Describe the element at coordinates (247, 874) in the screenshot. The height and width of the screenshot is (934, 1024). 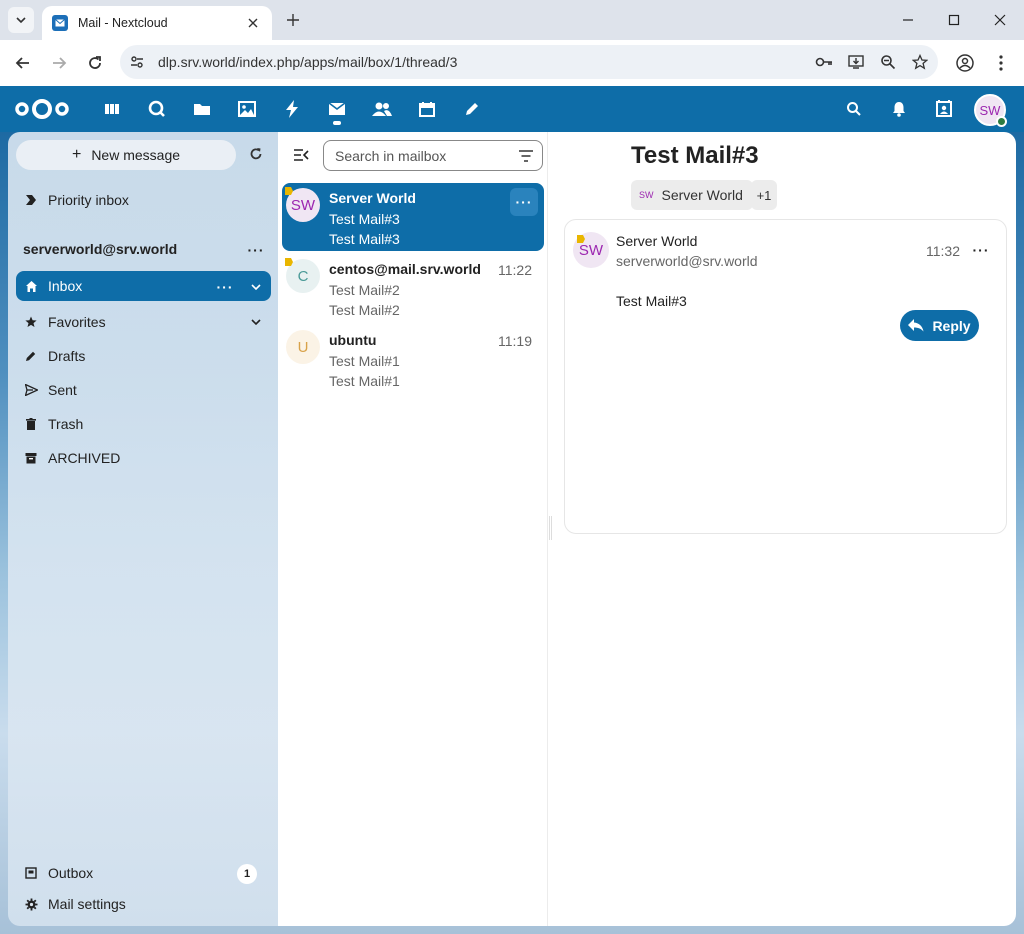
I see `outbox-count-badge: 1` at that location.